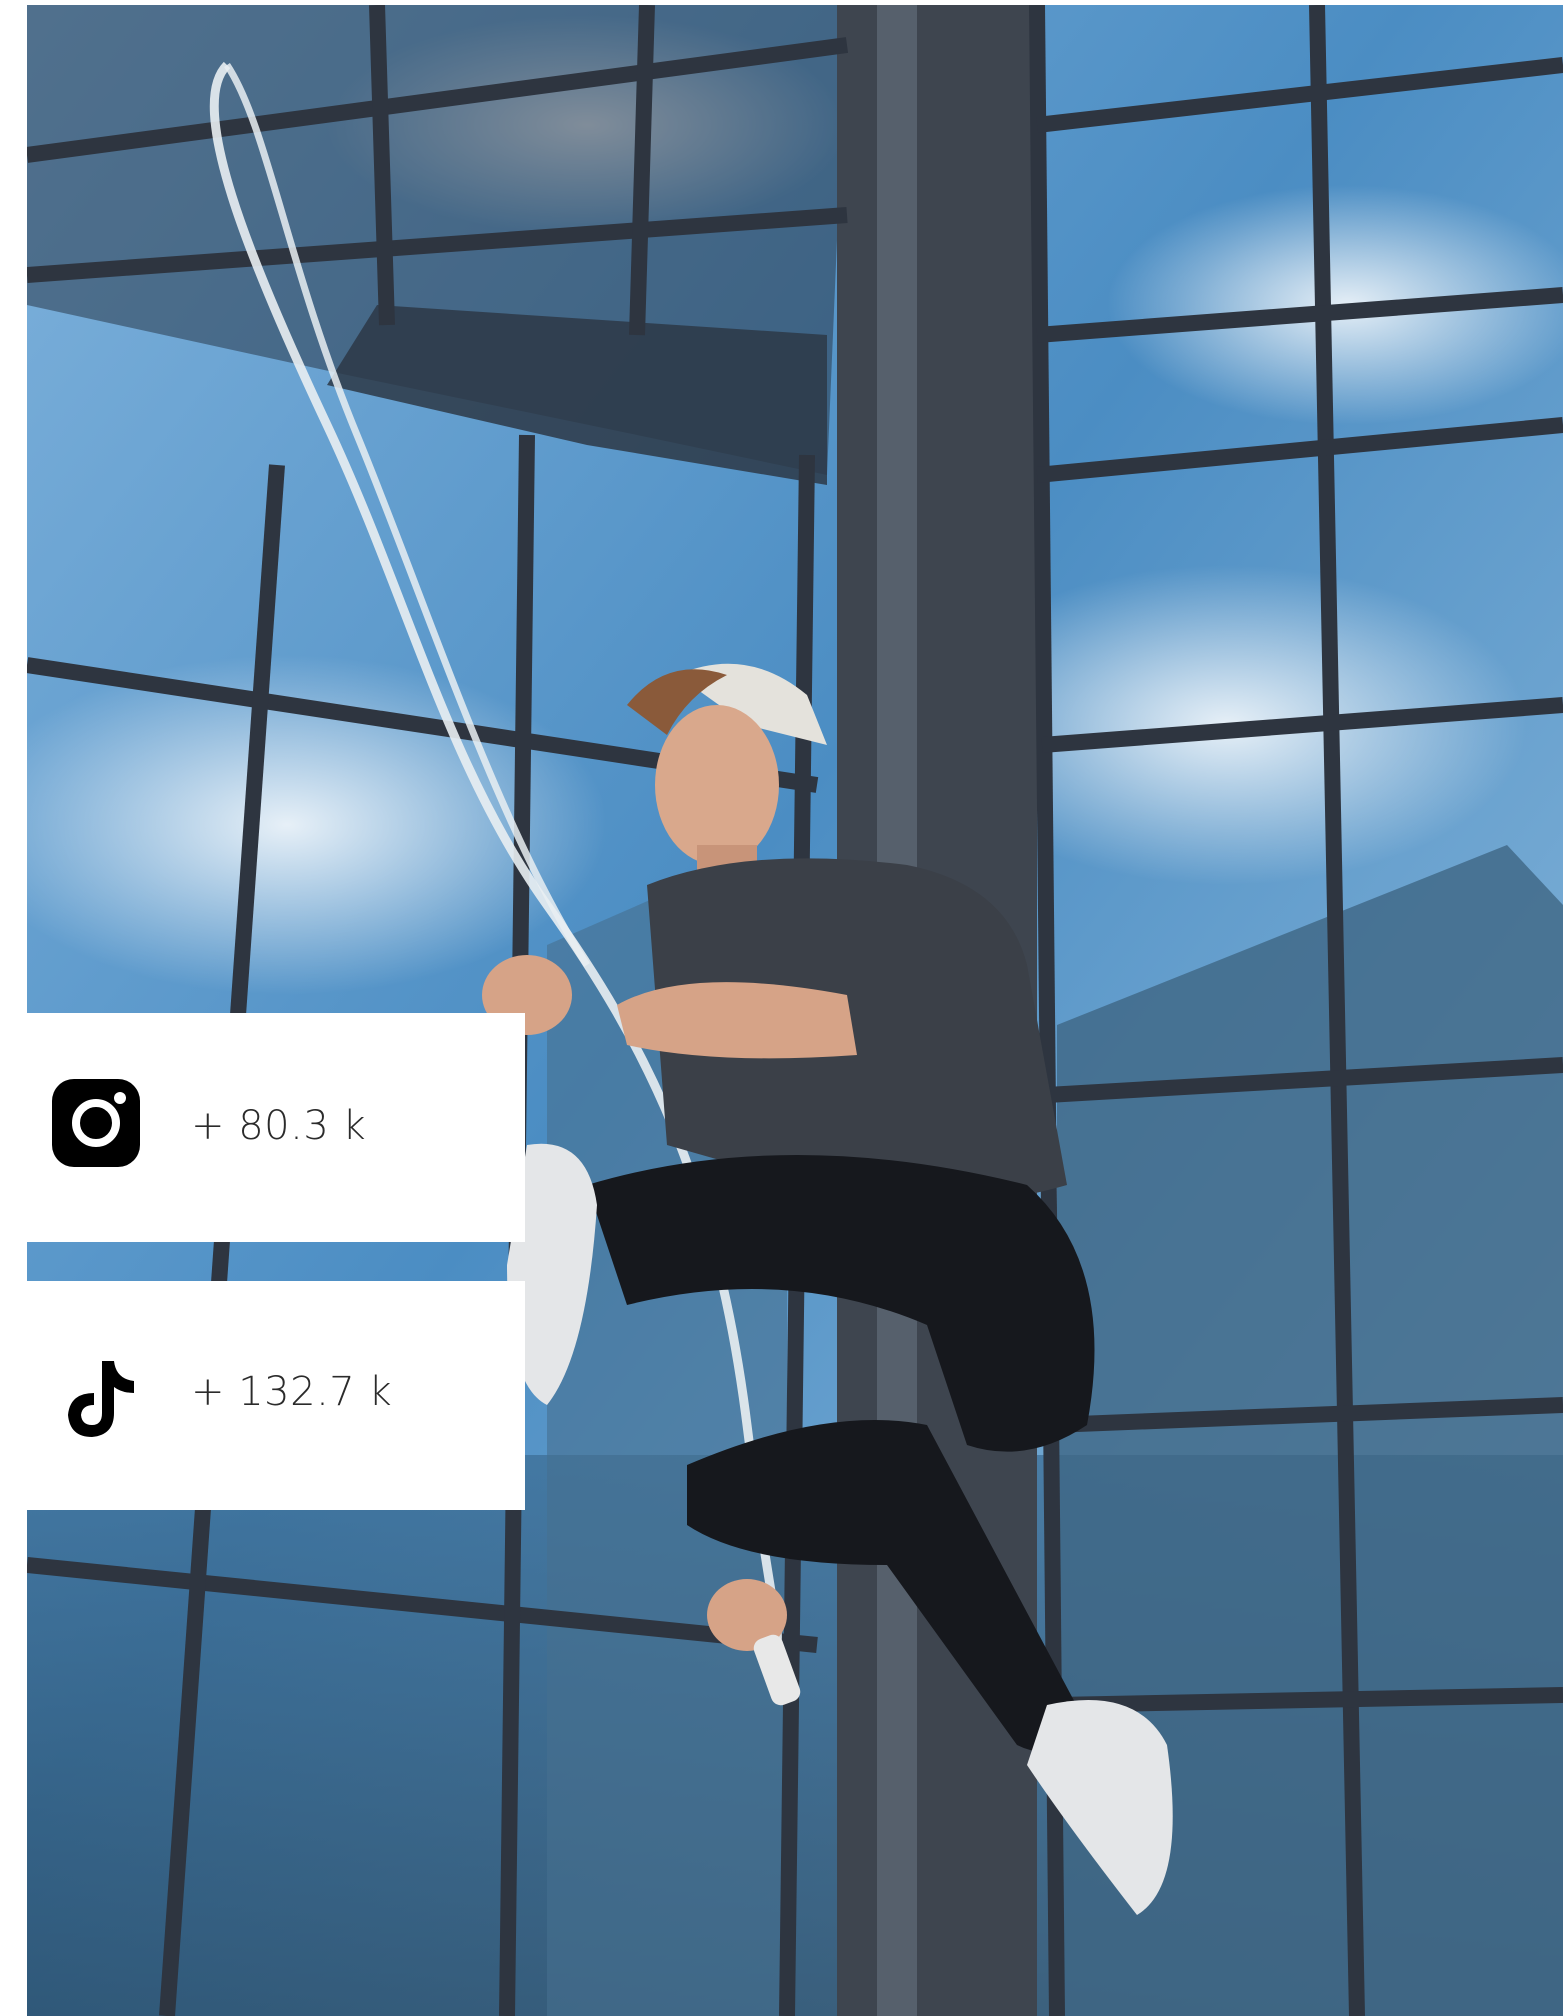  Describe the element at coordinates (292, 1392) in the screenshot. I see `tiktok-follower-count: + 132.7 k` at that location.